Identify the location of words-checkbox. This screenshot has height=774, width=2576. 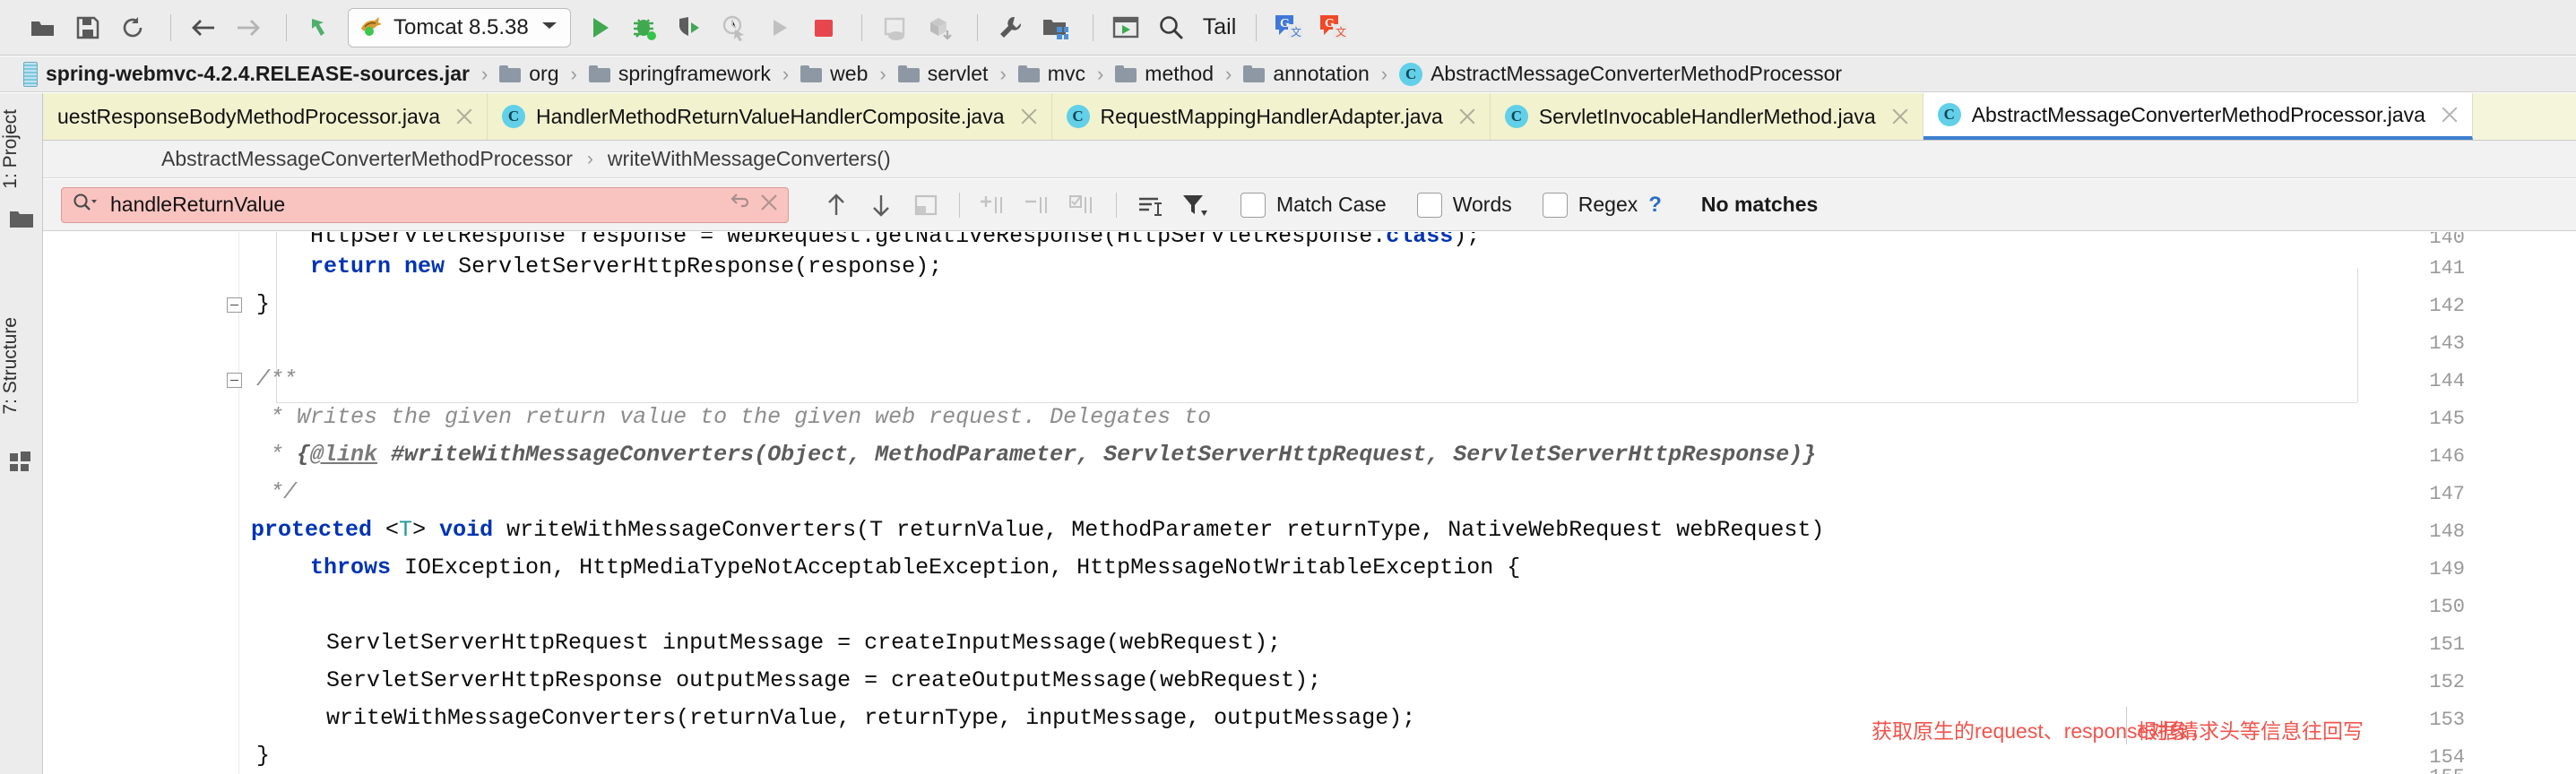
(1429, 205).